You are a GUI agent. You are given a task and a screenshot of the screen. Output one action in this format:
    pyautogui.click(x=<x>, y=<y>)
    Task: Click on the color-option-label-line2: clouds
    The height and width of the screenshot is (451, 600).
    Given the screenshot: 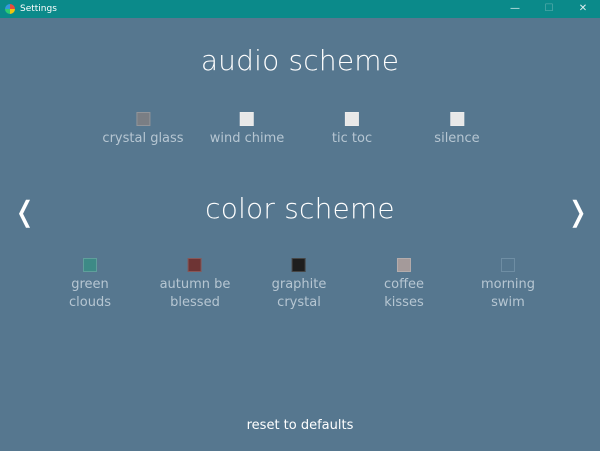 What is the action you would take?
    pyautogui.click(x=90, y=302)
    